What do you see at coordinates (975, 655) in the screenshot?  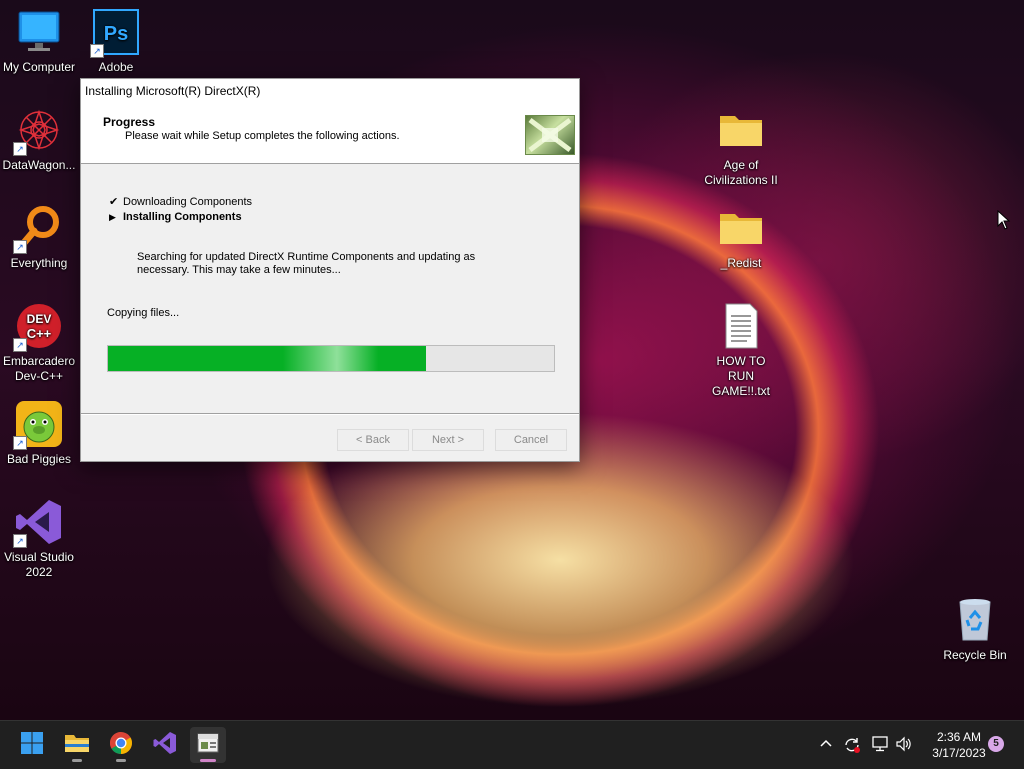 I see `desktop-icon-label: Recycle Bin` at bounding box center [975, 655].